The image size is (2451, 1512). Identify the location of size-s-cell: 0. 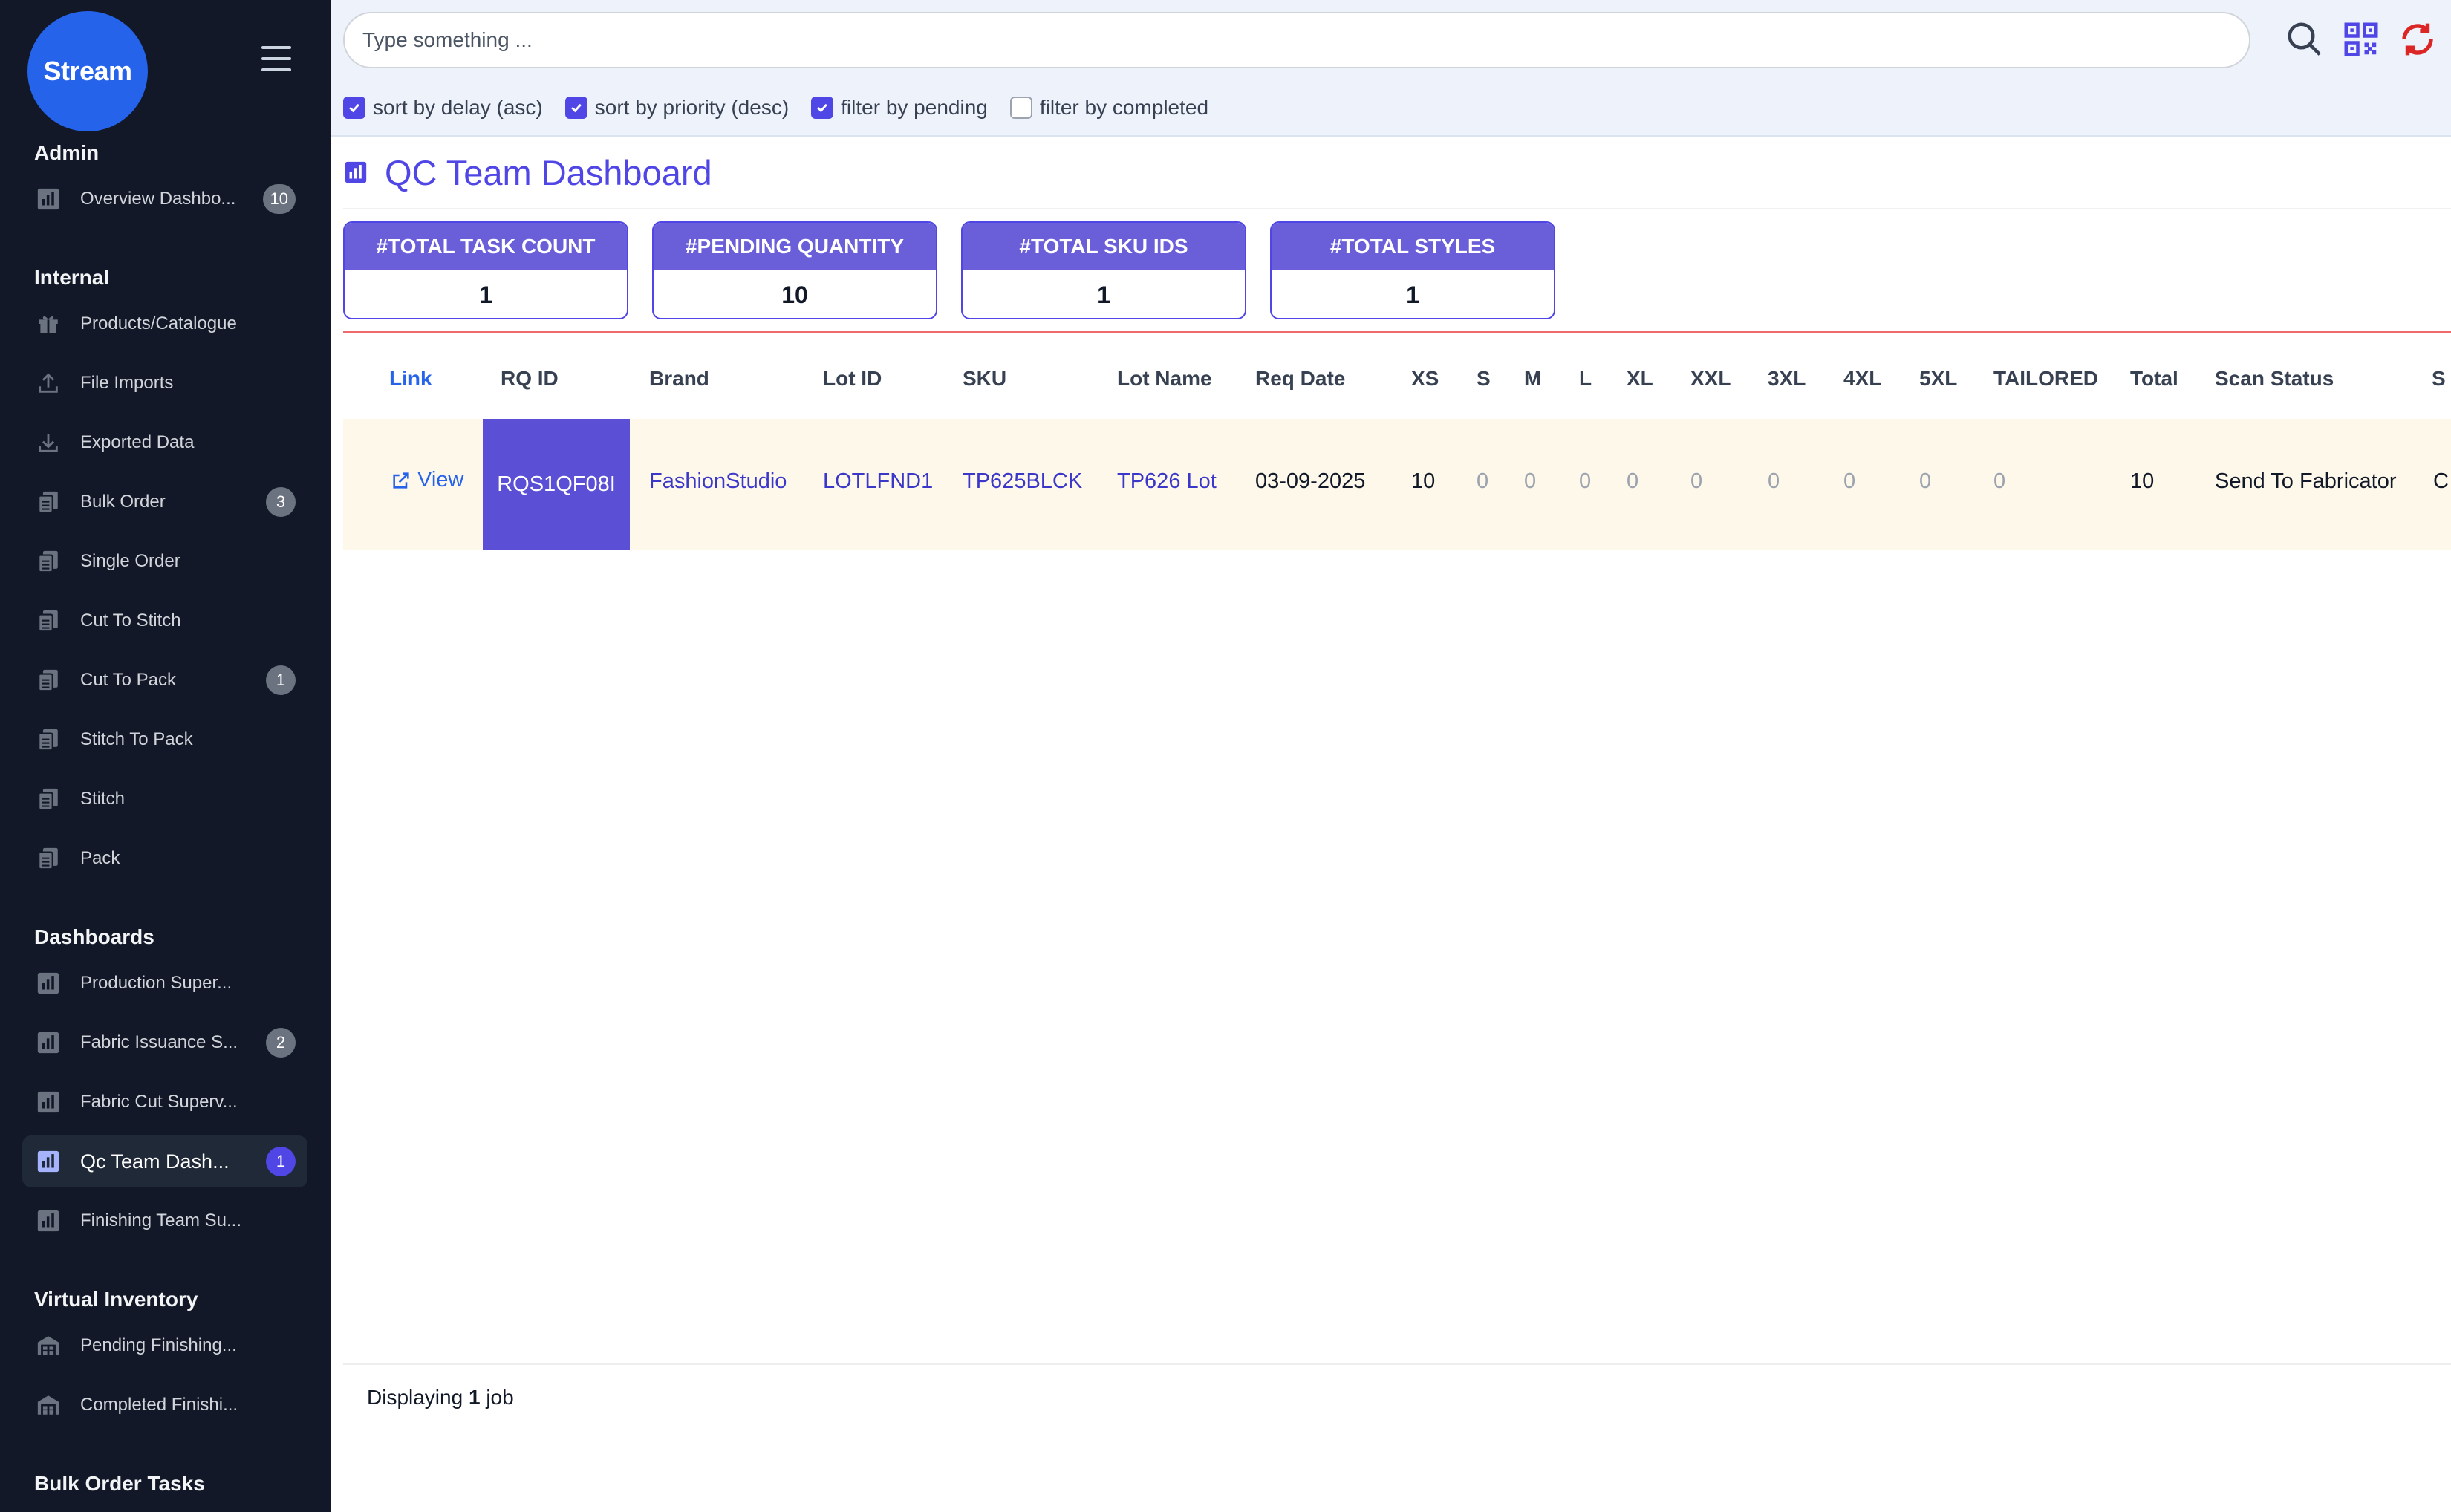
(1483, 481).